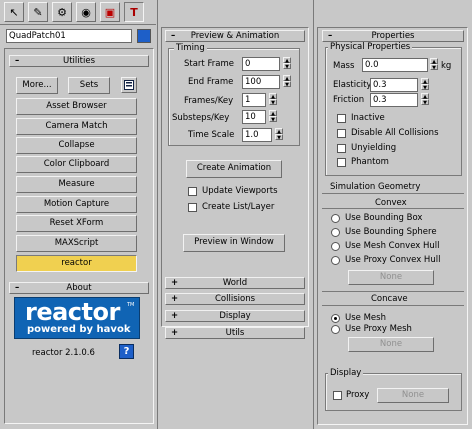 The width and height of the screenshot is (472, 429). I want to click on use-mesh-option: Use Mesh, so click(396, 318).